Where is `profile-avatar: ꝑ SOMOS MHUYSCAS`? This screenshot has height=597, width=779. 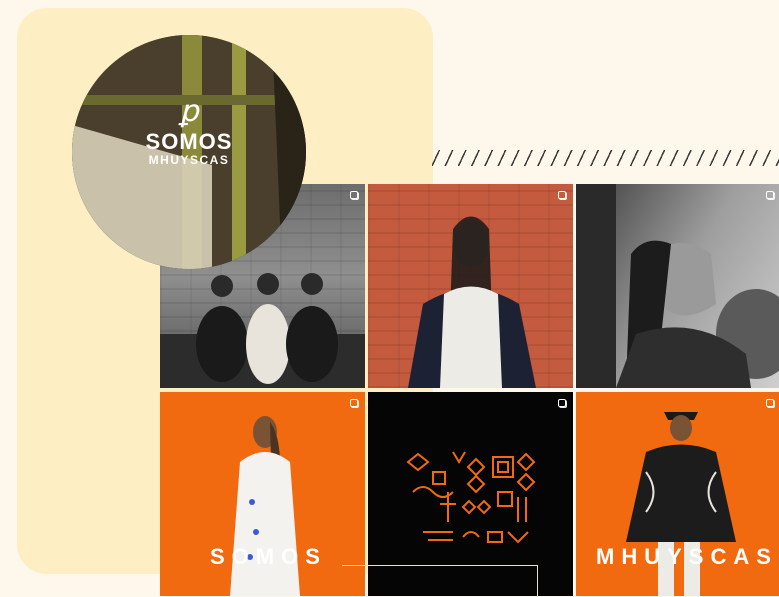
profile-avatar: ꝑ SOMOS MHUYSCAS is located at coordinates (189, 152).